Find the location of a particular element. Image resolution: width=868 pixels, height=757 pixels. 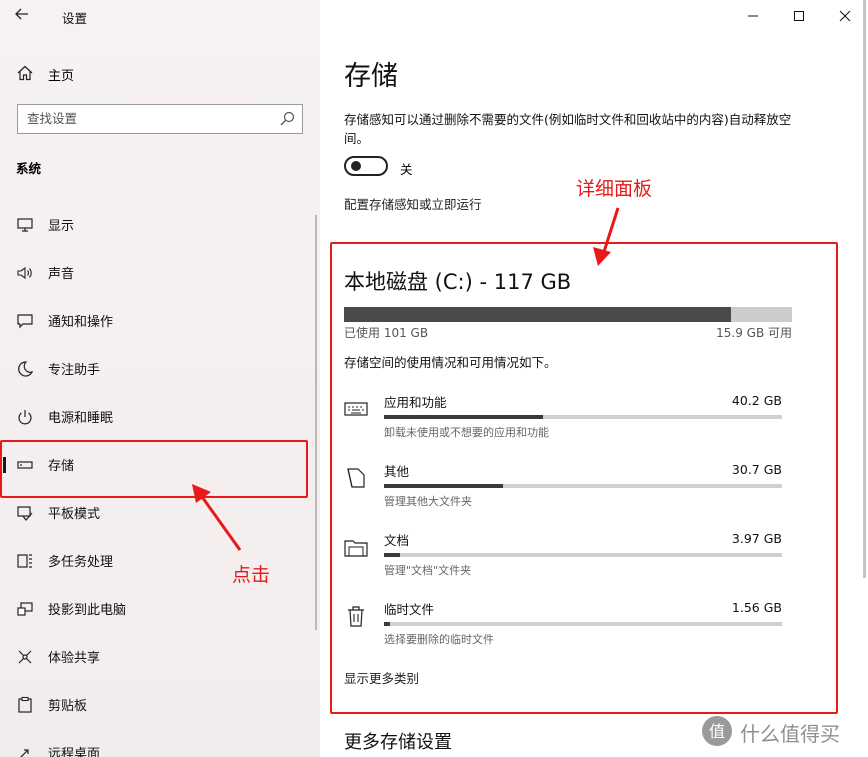

trash-icon is located at coordinates (356, 616).